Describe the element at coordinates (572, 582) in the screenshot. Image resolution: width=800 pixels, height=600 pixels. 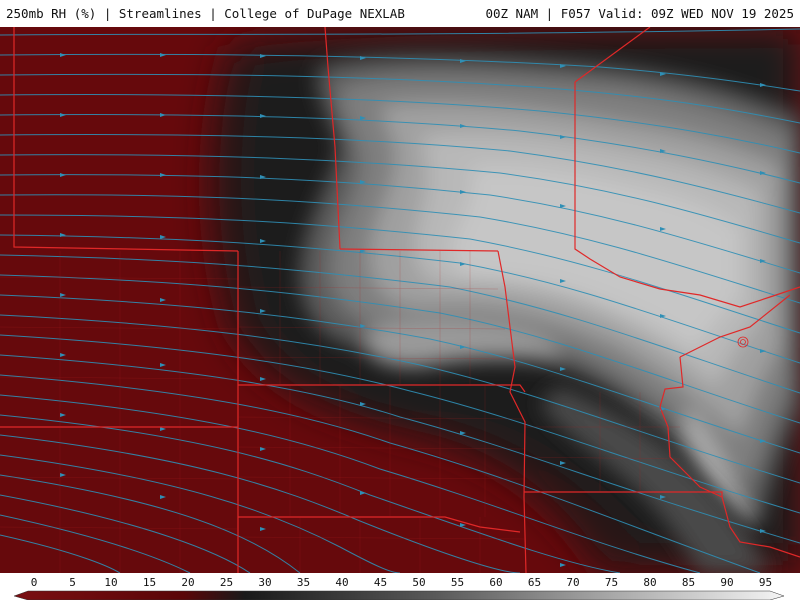
I see `legend-tick-label: 70` at that location.